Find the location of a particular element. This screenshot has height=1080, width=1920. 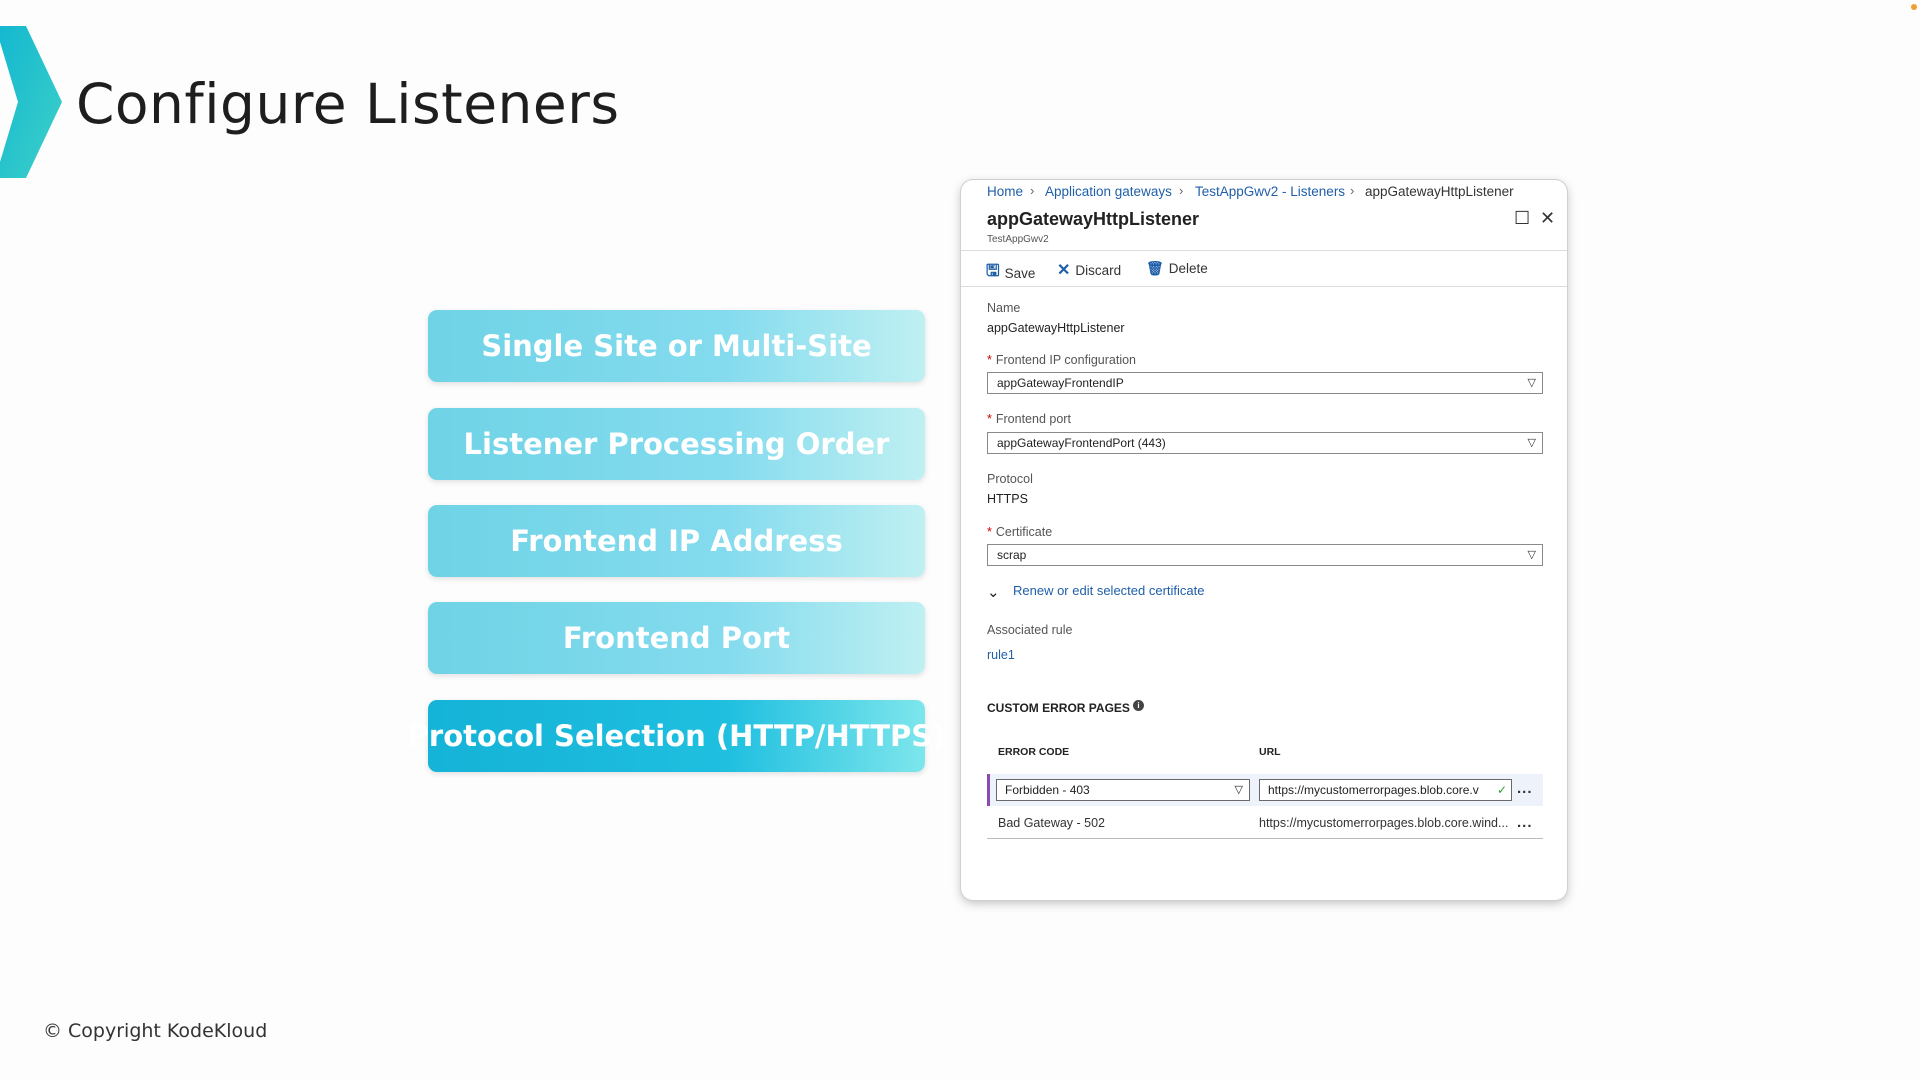

protocol-label: Protocol is located at coordinates (1010, 479).